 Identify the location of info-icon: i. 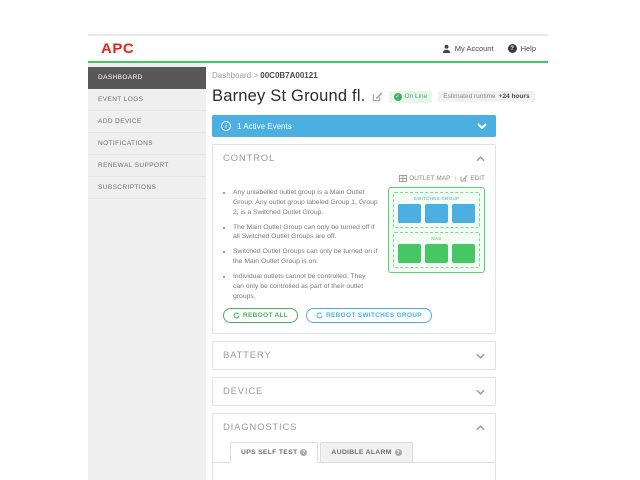
(226, 126).